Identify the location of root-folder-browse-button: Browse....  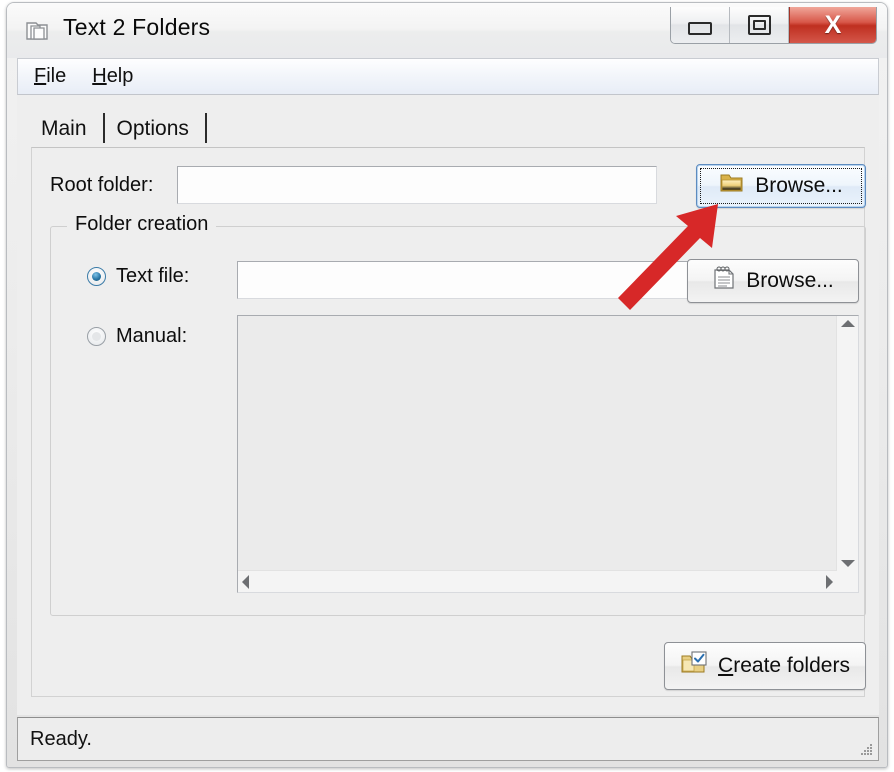
(781, 186).